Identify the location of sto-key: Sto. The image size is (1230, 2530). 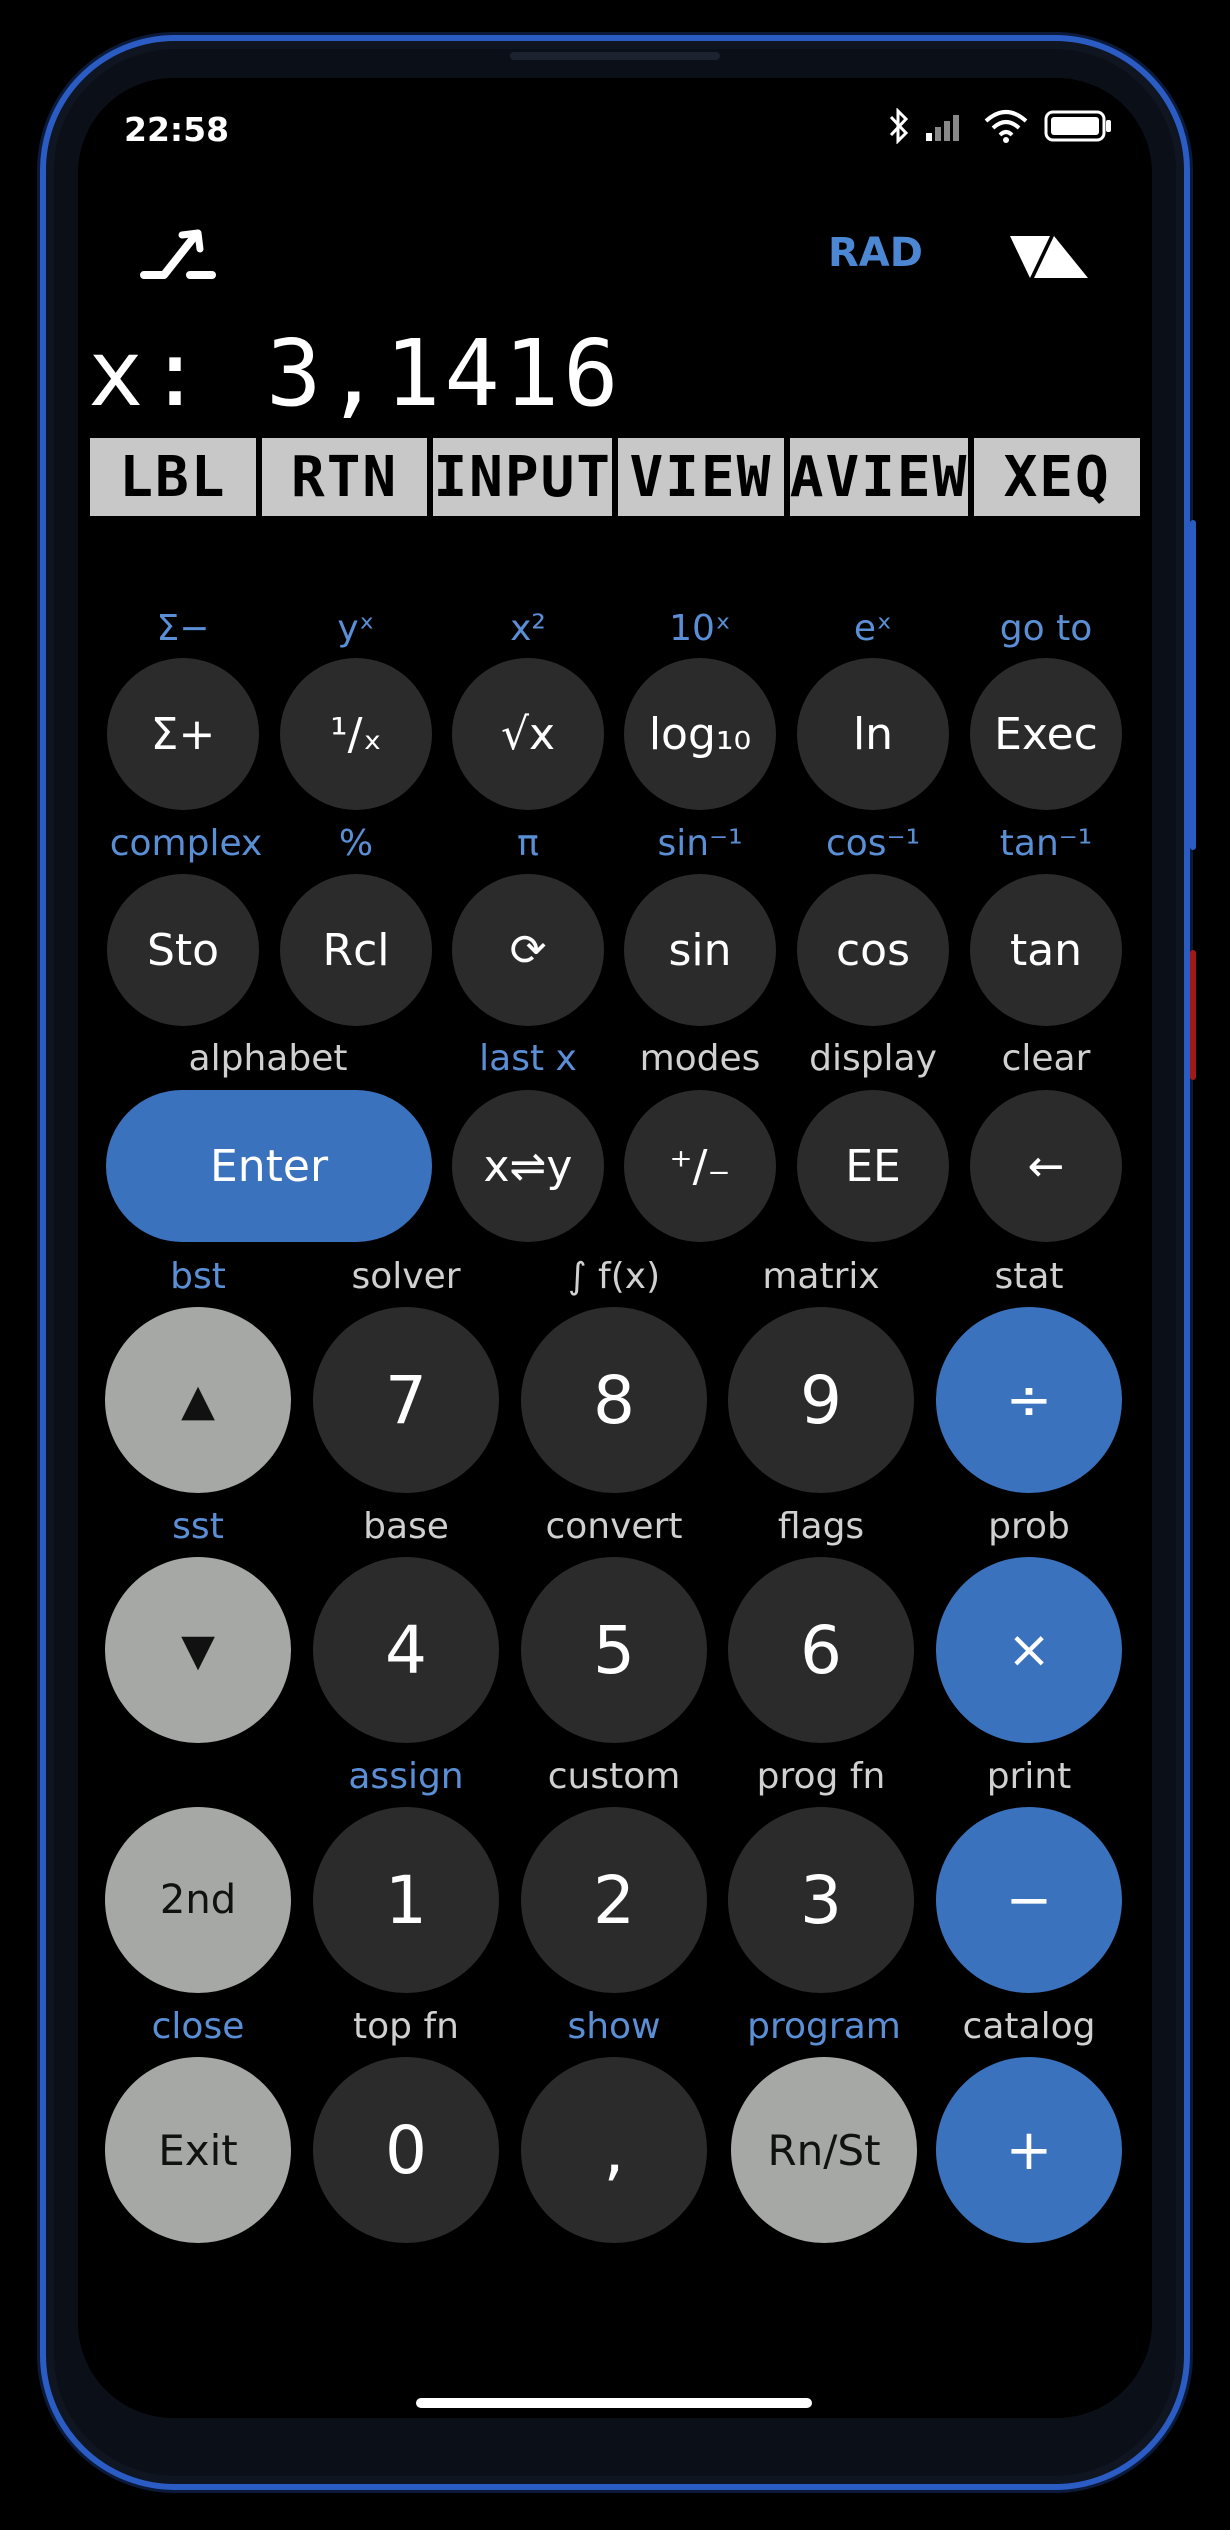
(183, 950).